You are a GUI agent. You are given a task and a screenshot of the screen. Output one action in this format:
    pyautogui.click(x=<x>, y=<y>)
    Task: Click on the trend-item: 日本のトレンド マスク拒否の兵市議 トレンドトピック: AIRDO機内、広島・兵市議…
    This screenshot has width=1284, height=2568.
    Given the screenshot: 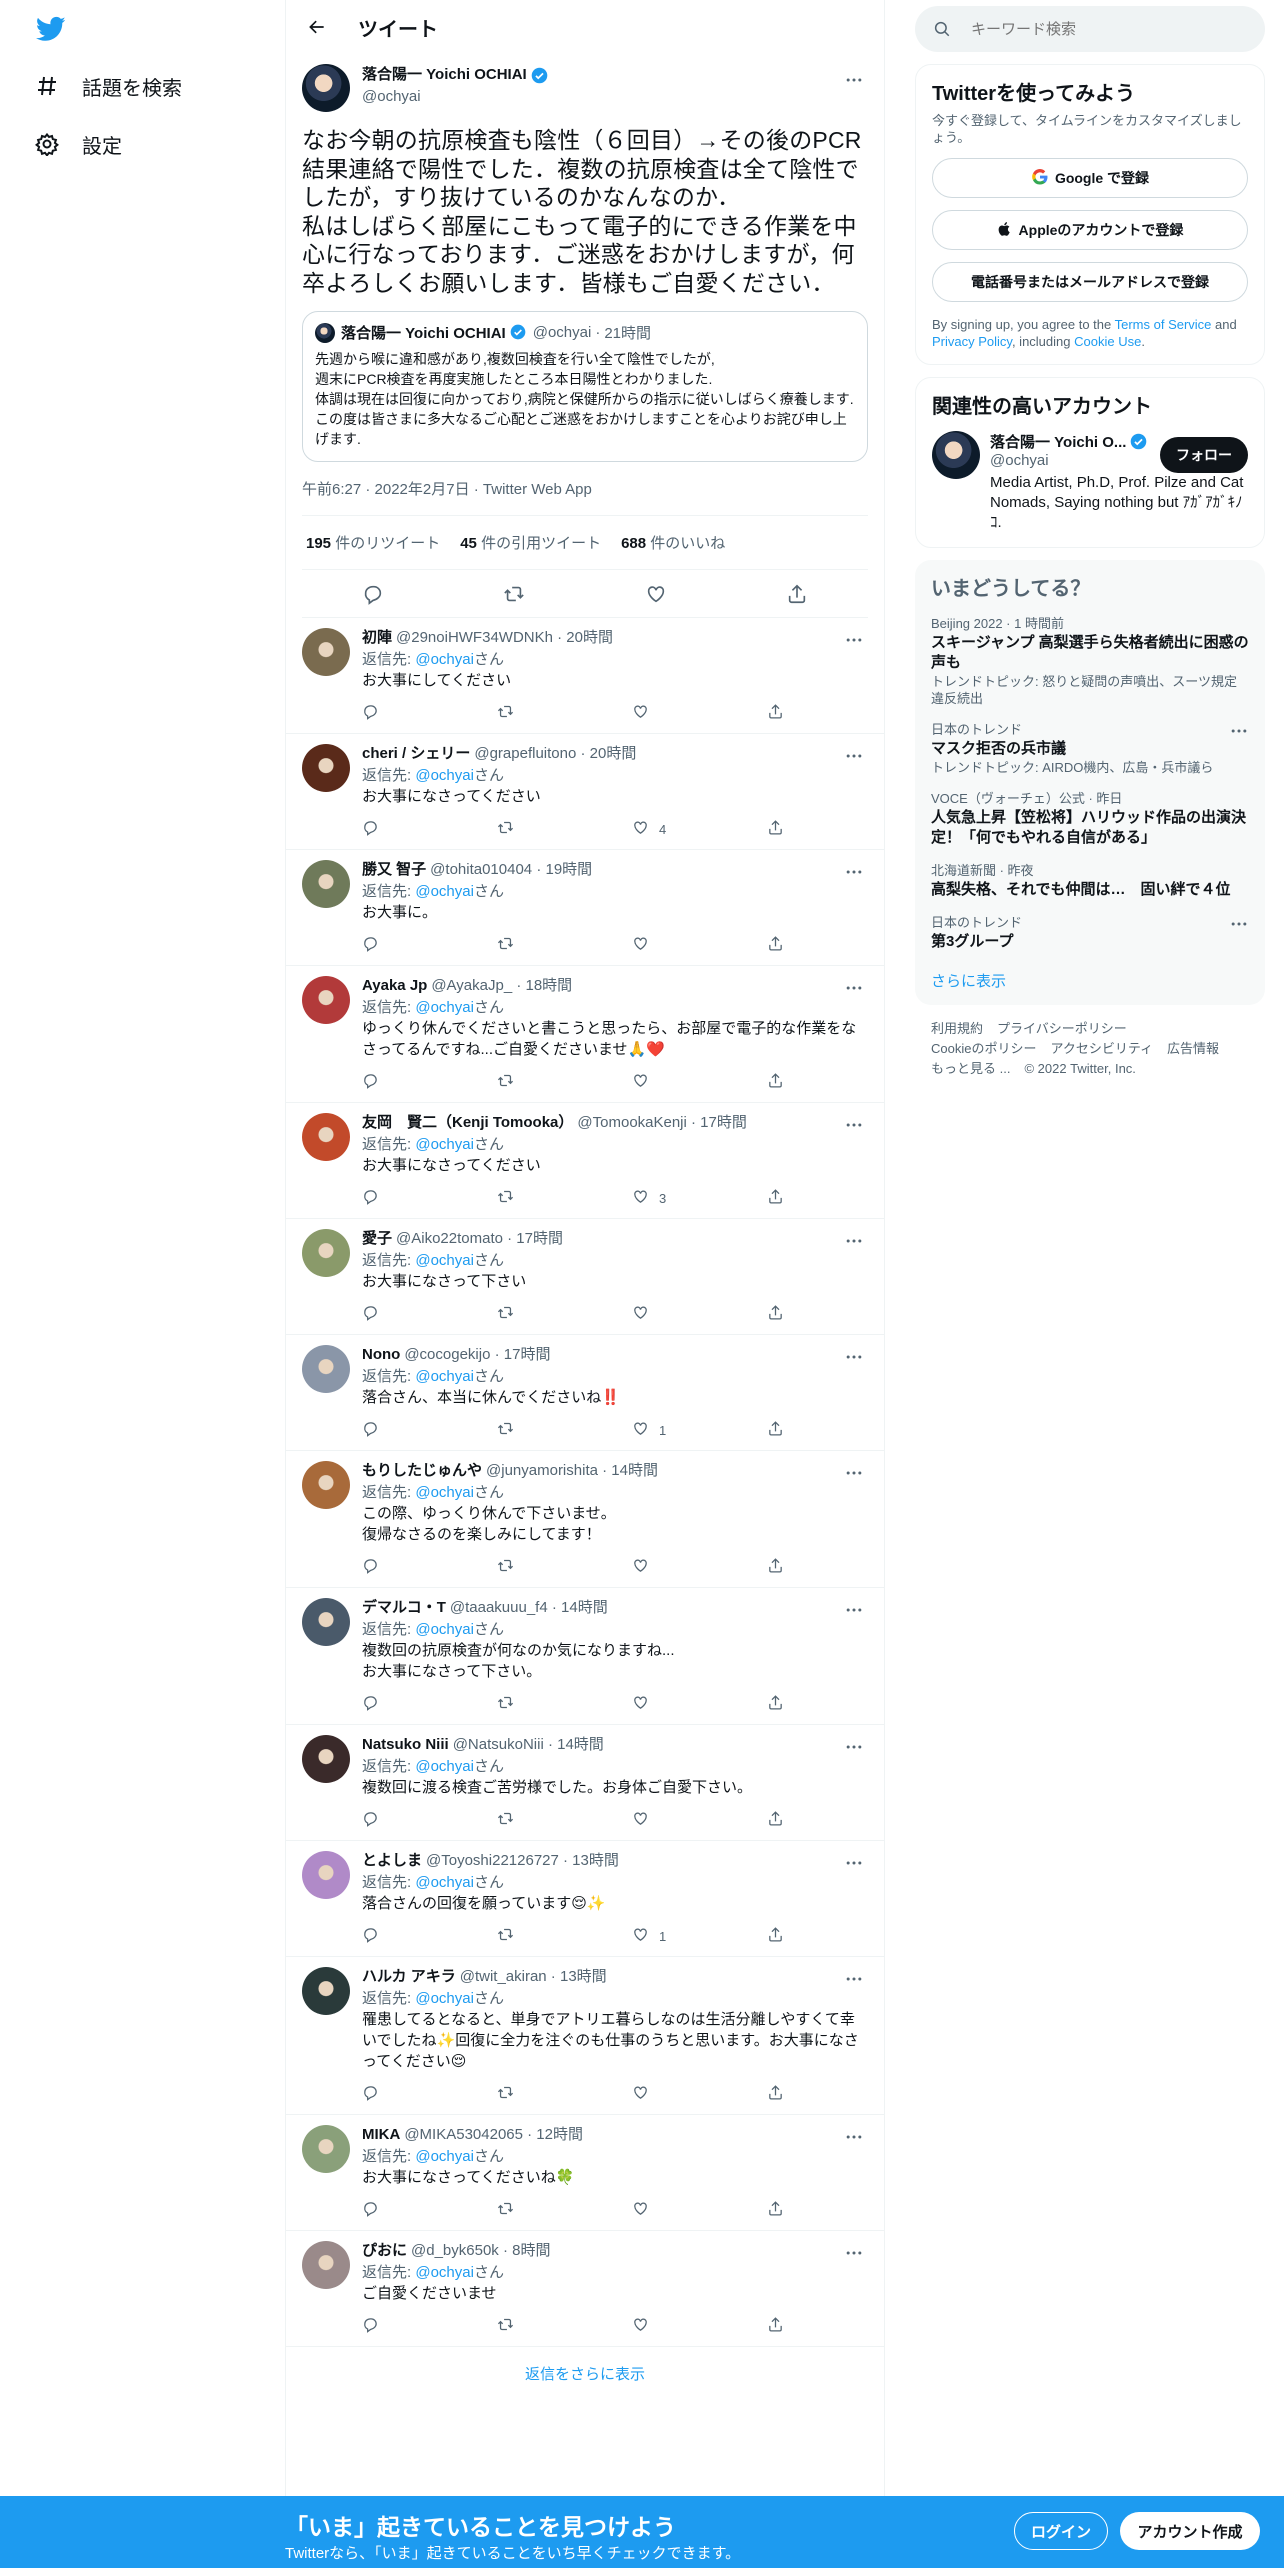 What is the action you would take?
    pyautogui.click(x=1090, y=748)
    